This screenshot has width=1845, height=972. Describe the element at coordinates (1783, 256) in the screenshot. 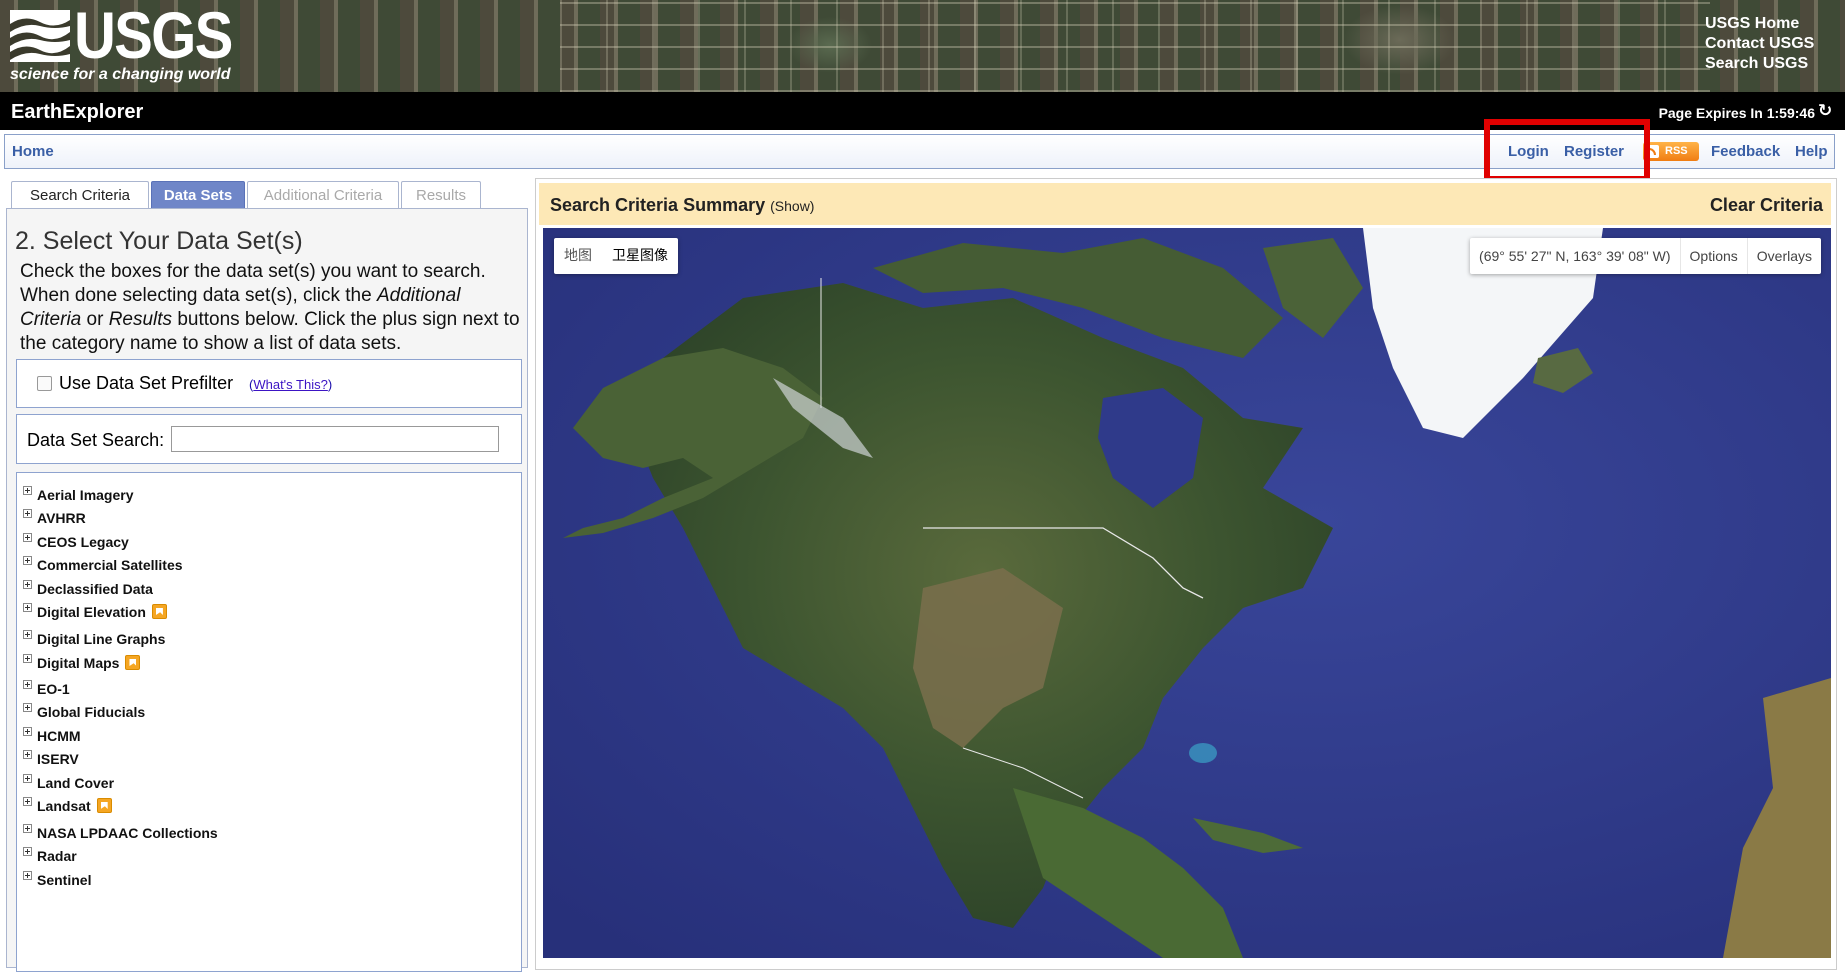

I see `map-overlays-button: Overlays` at that location.